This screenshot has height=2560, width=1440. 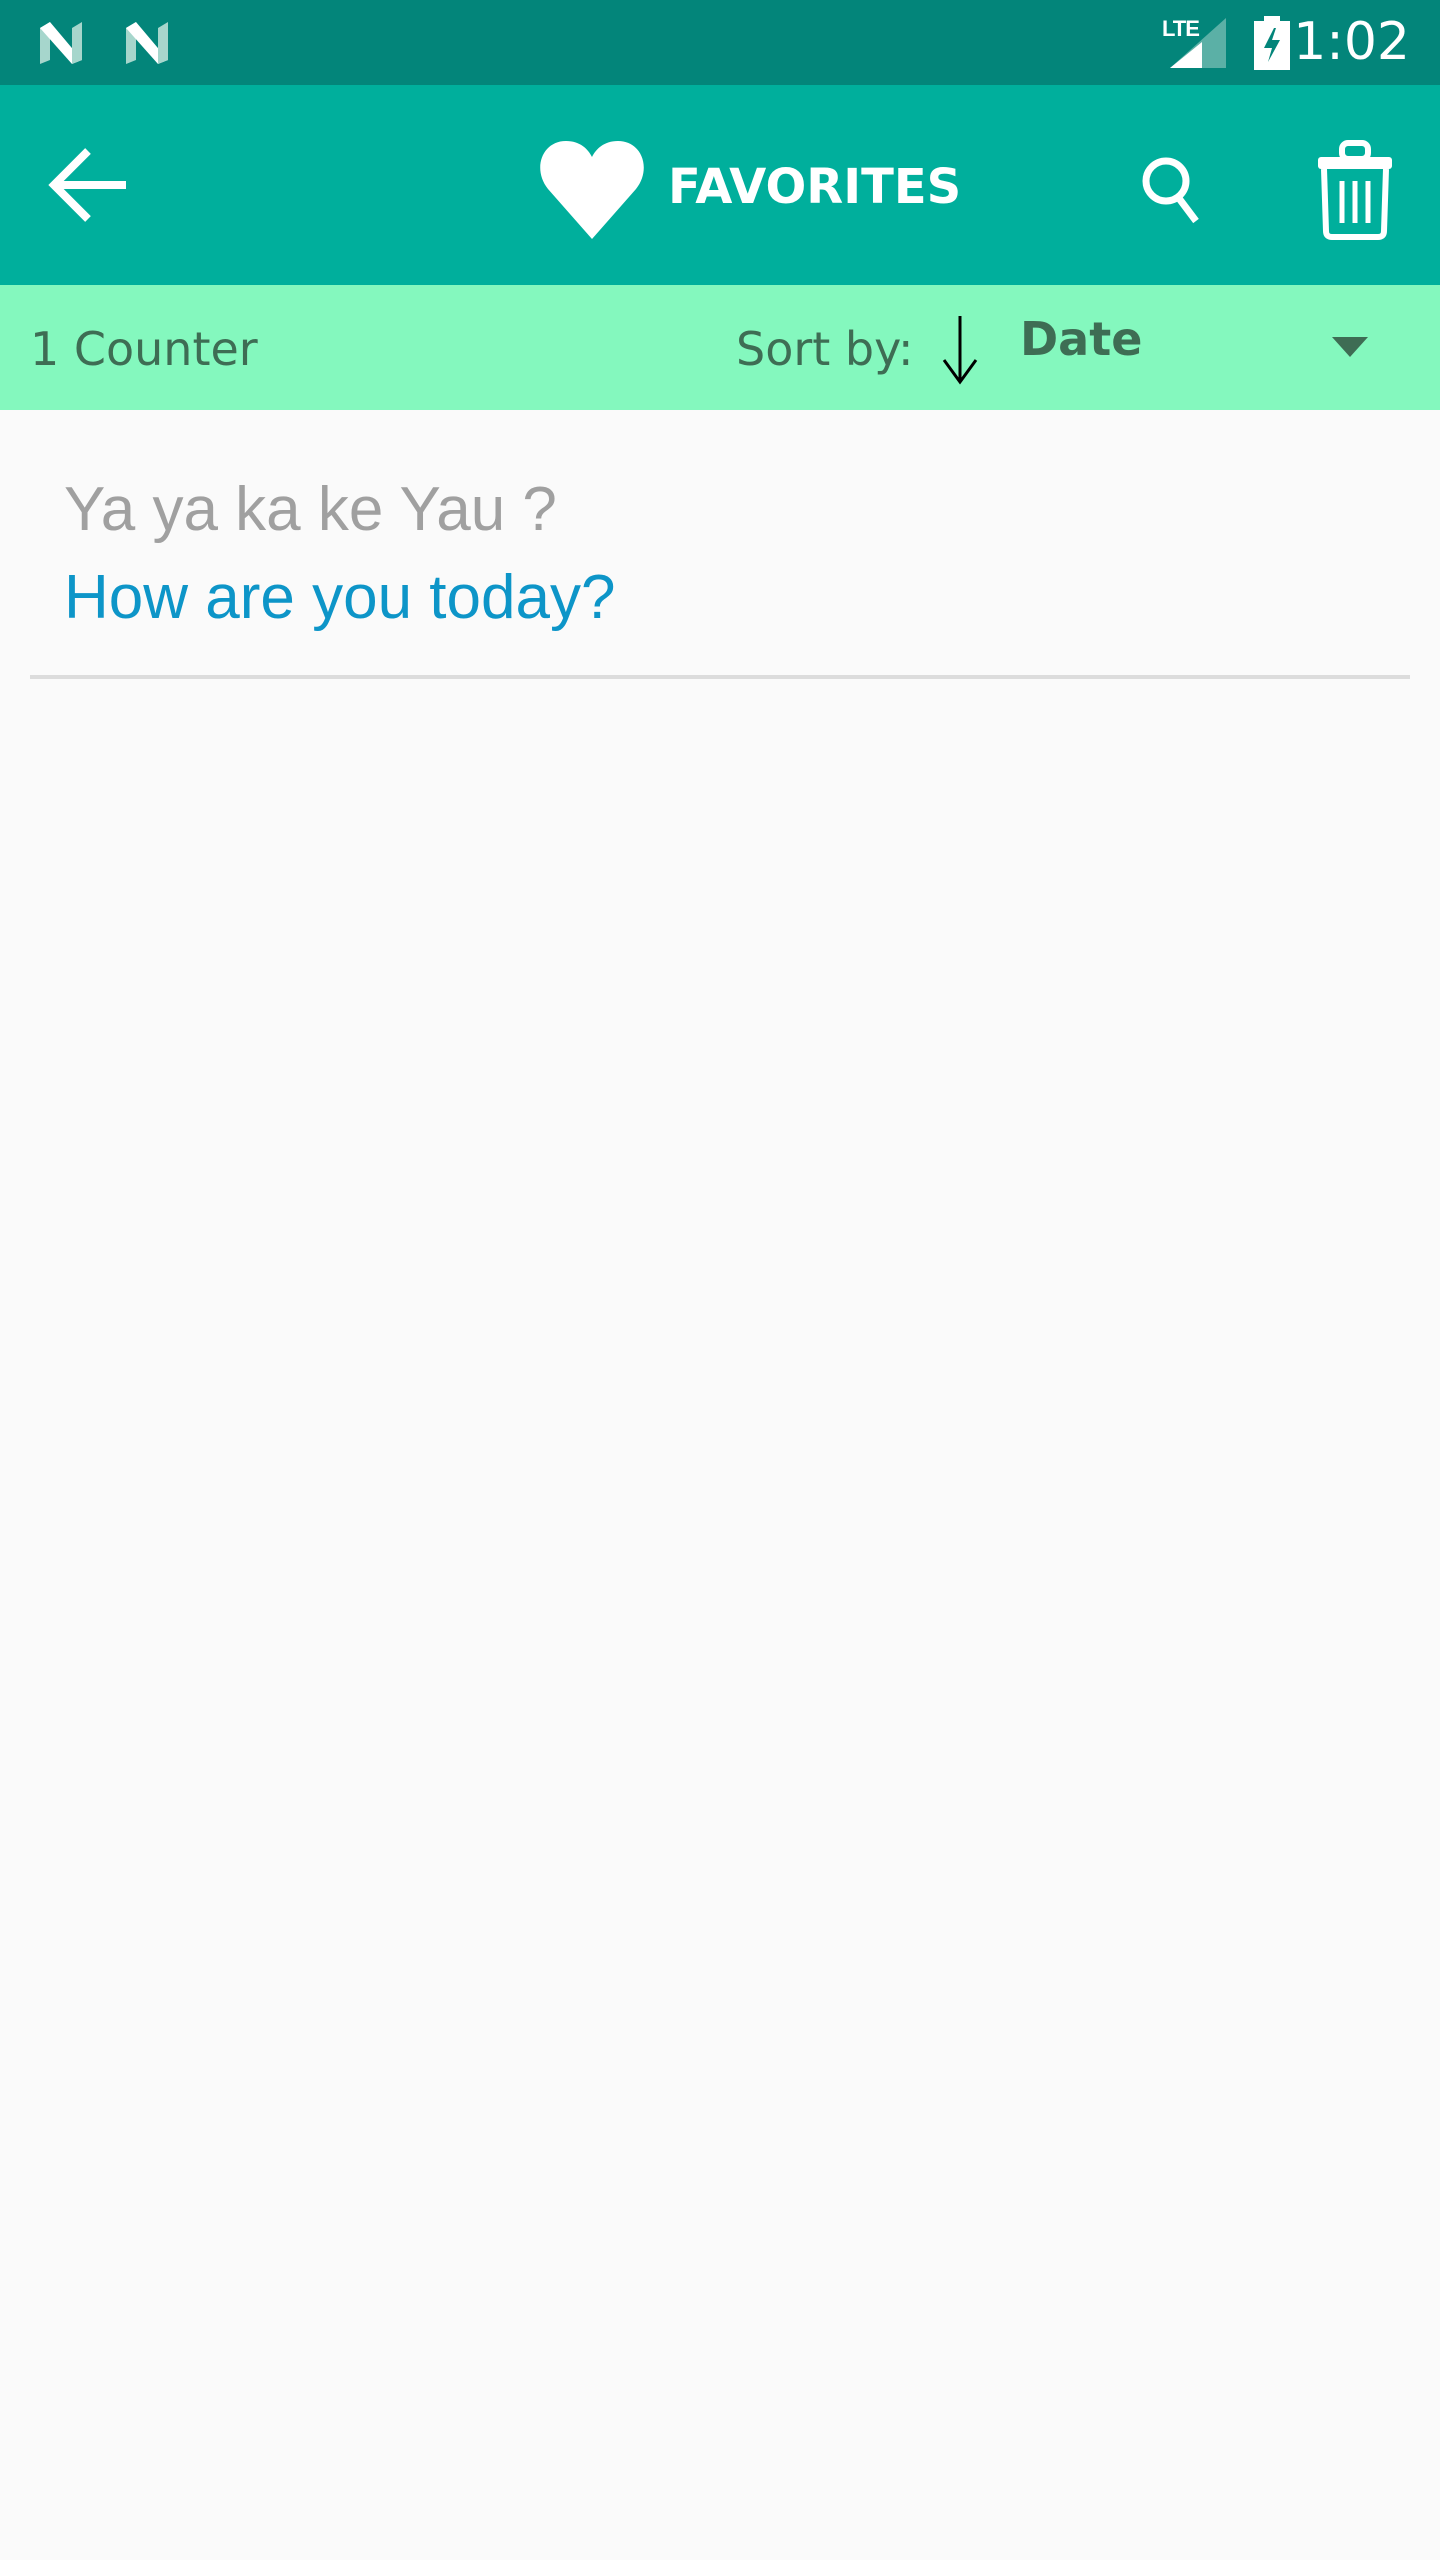 I want to click on search-button, so click(x=1175, y=190).